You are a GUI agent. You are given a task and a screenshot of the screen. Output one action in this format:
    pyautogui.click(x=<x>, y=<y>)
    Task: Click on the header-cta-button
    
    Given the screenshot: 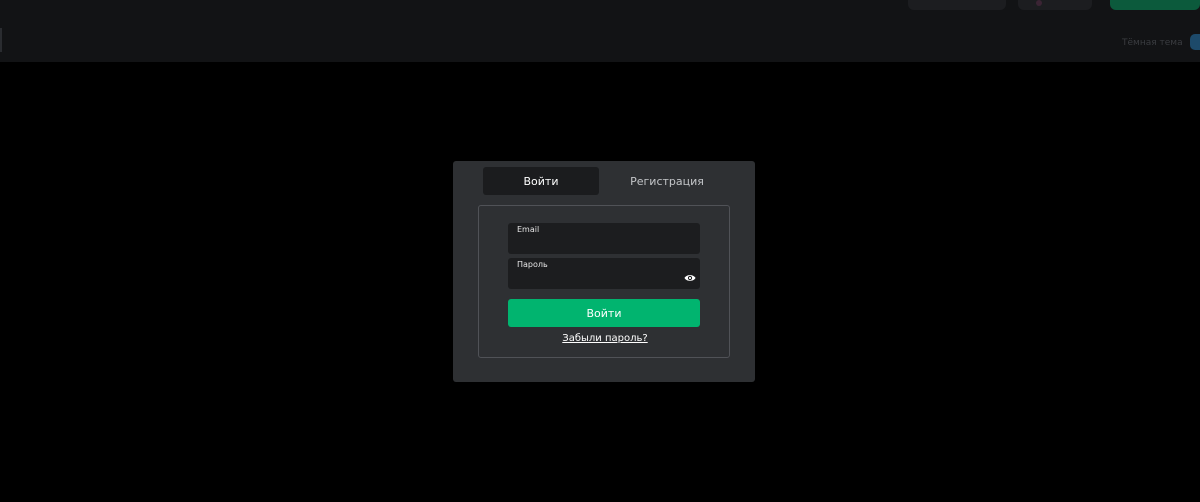 What is the action you would take?
    pyautogui.click(x=1155, y=5)
    